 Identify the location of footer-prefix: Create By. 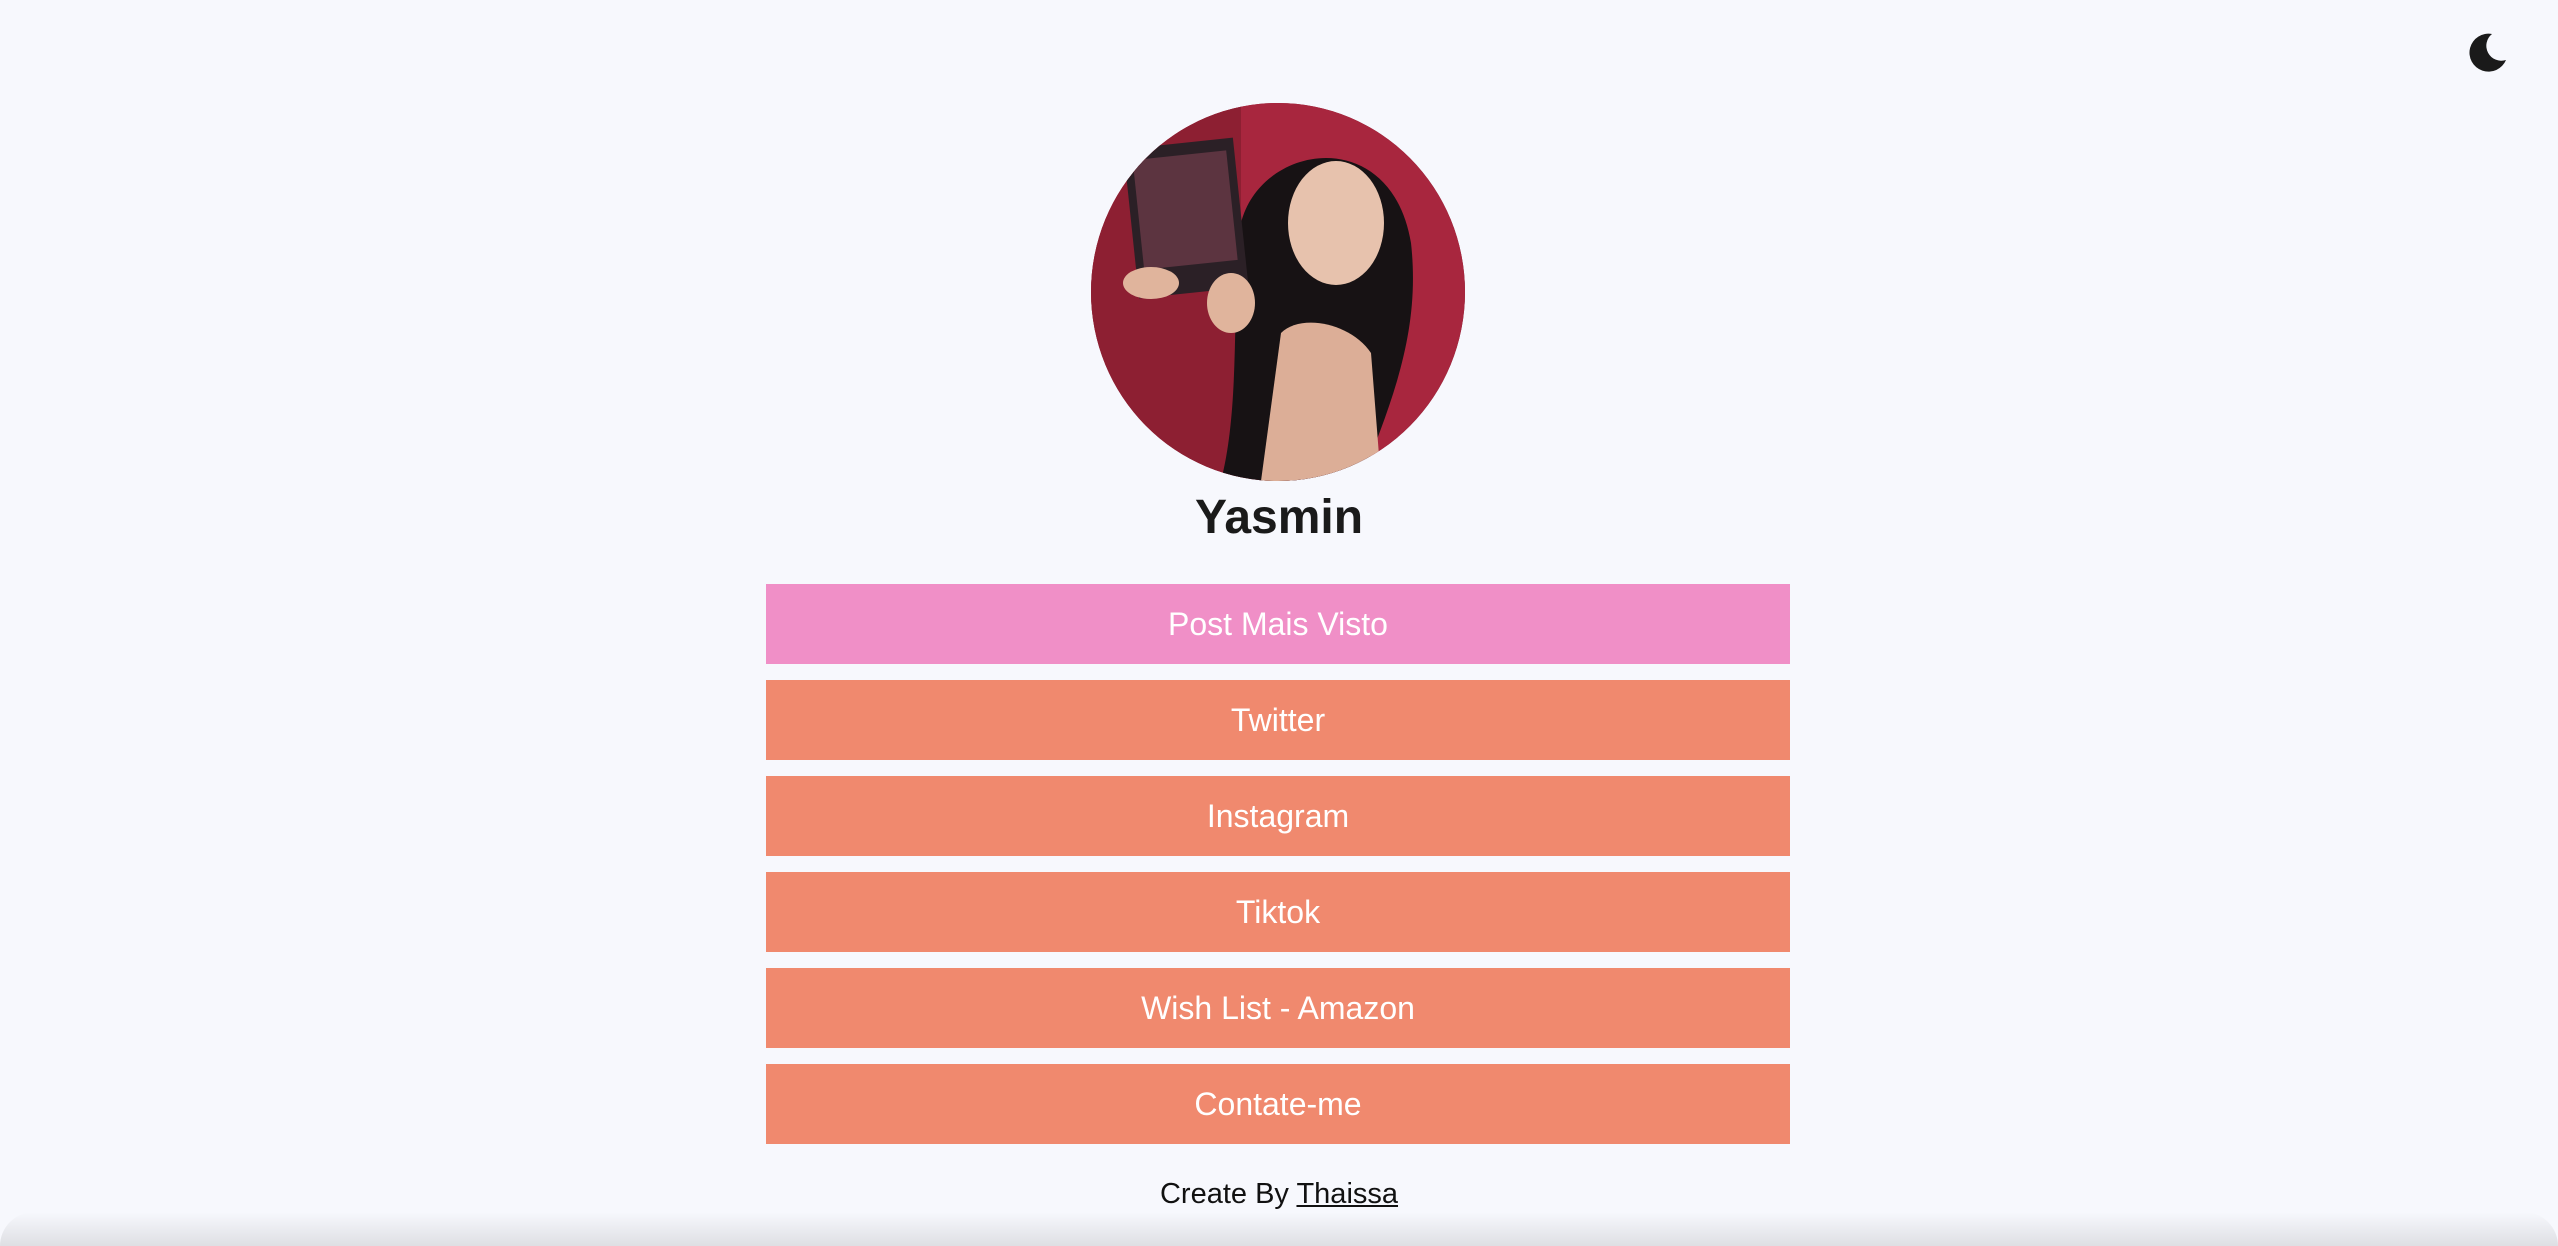
(1228, 1194).